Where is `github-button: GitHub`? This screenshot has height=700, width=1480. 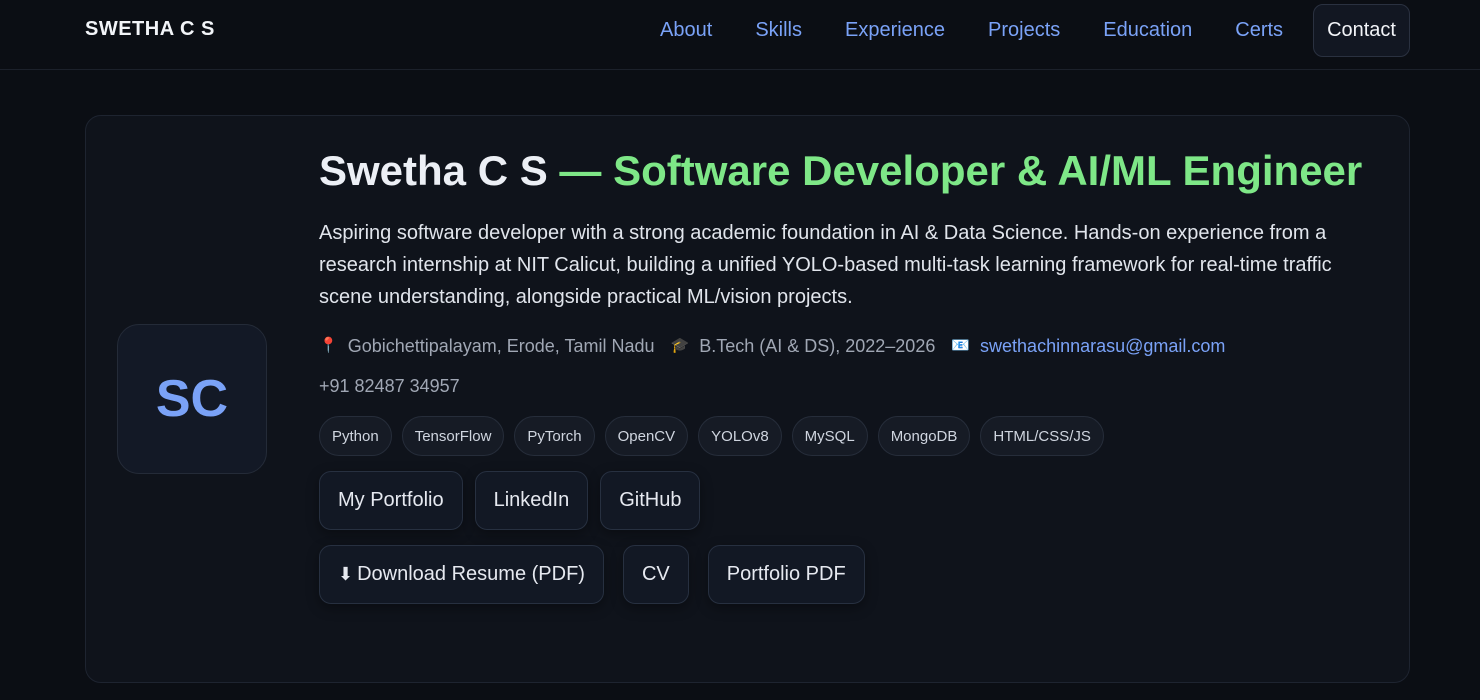
github-button: GitHub is located at coordinates (650, 500).